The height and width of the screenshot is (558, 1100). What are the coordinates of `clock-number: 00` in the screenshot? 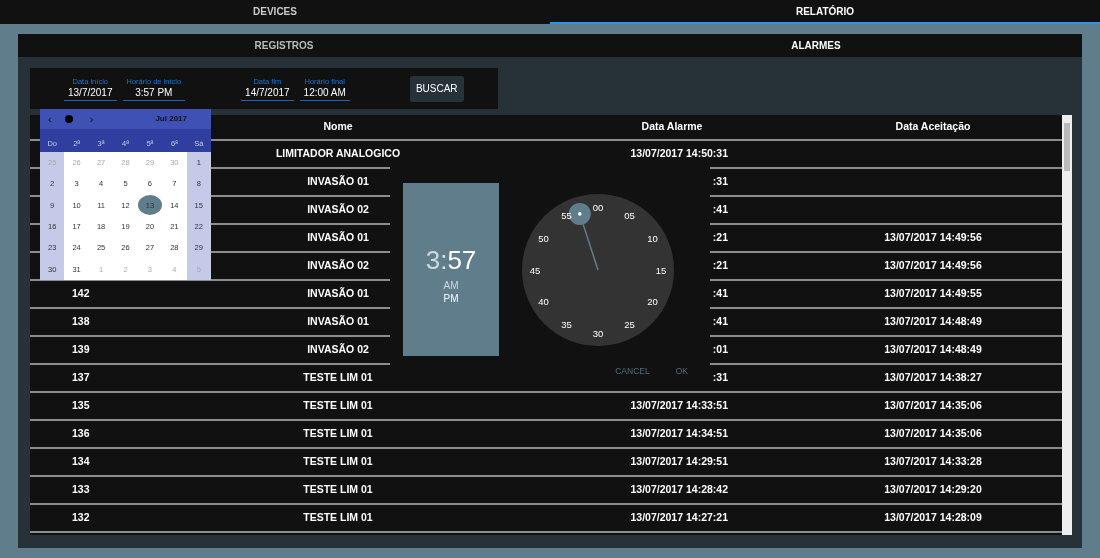 It's located at (598, 207).